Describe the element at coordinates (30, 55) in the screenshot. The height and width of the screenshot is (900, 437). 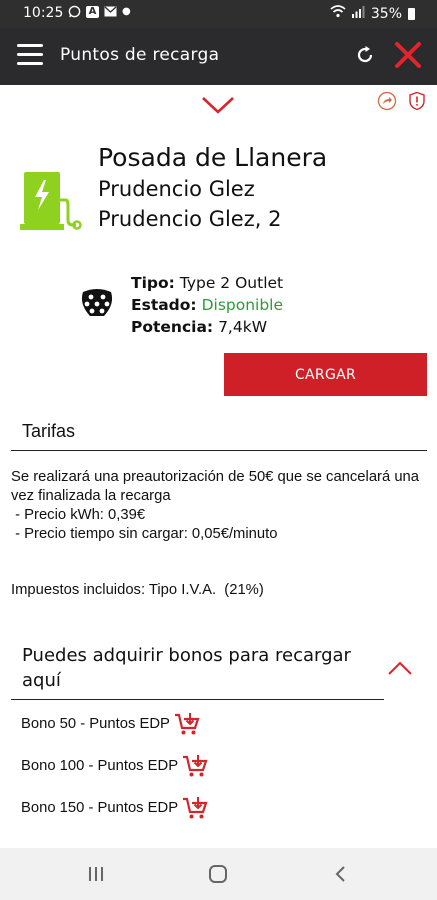
I see `menu-icon` at that location.